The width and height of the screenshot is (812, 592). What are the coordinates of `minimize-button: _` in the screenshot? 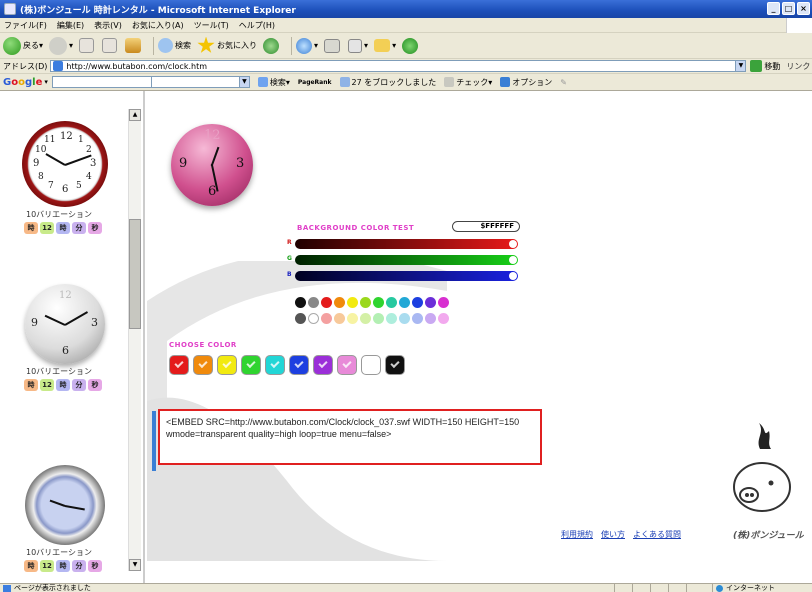 It's located at (773, 8).